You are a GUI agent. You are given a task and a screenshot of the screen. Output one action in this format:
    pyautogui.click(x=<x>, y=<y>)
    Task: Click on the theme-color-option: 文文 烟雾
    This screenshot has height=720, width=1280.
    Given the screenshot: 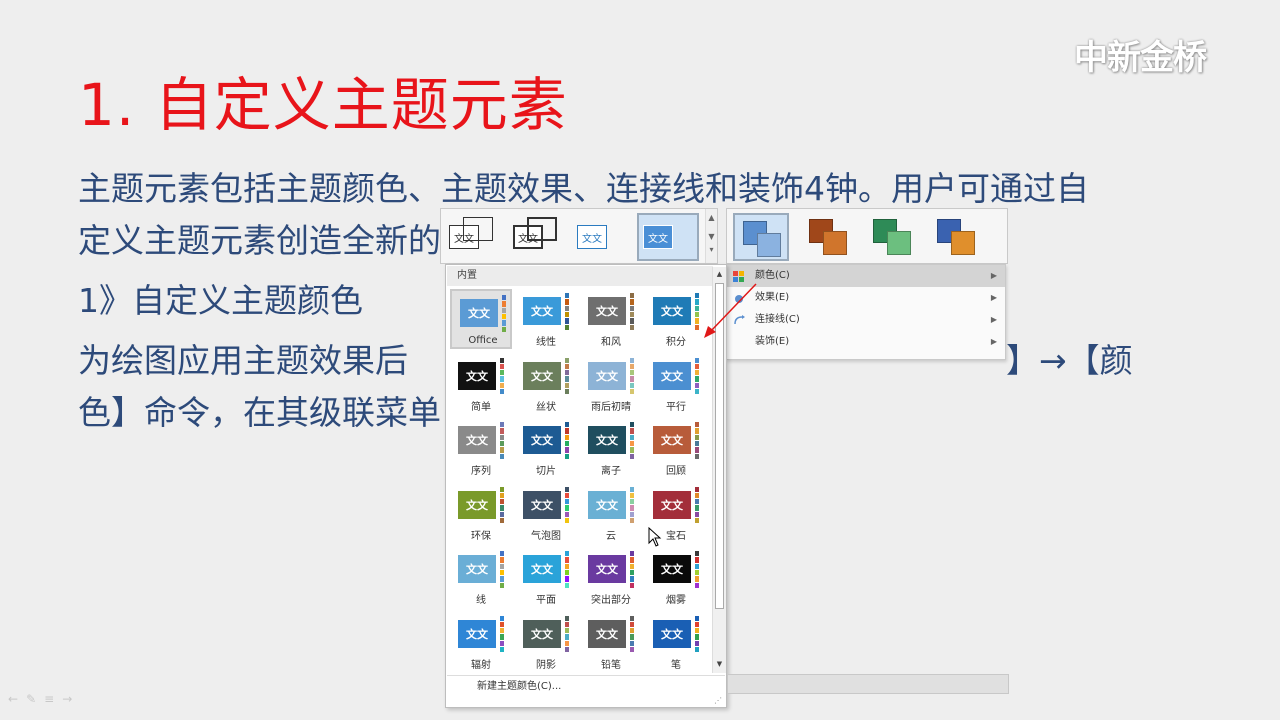 What is the action you would take?
    pyautogui.click(x=676, y=577)
    